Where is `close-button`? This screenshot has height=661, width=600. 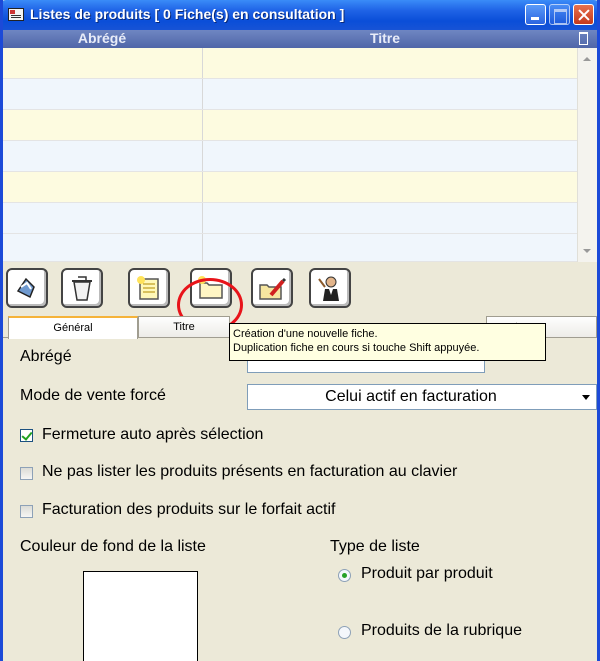
close-button is located at coordinates (583, 14).